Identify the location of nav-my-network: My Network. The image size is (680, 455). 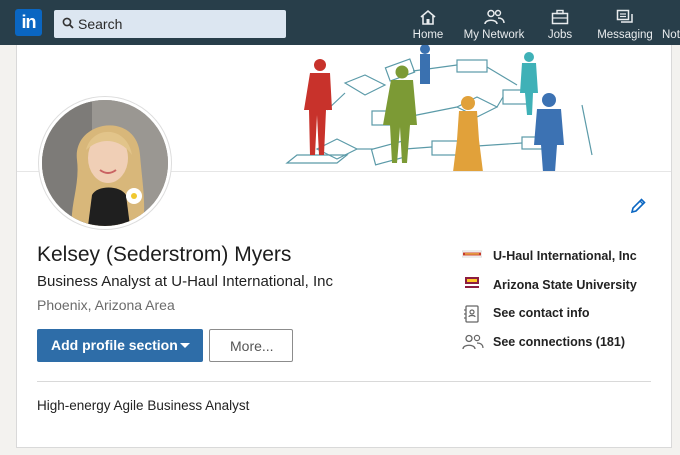
(494, 22).